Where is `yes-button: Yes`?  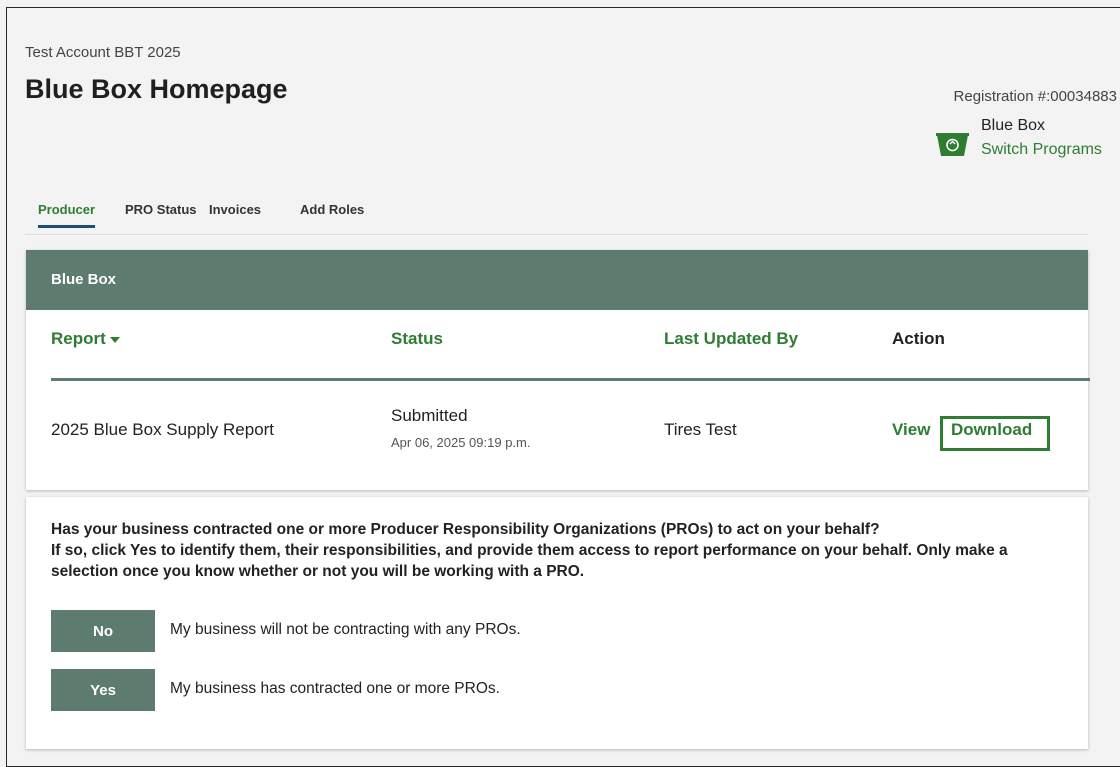
yes-button: Yes is located at coordinates (103, 690).